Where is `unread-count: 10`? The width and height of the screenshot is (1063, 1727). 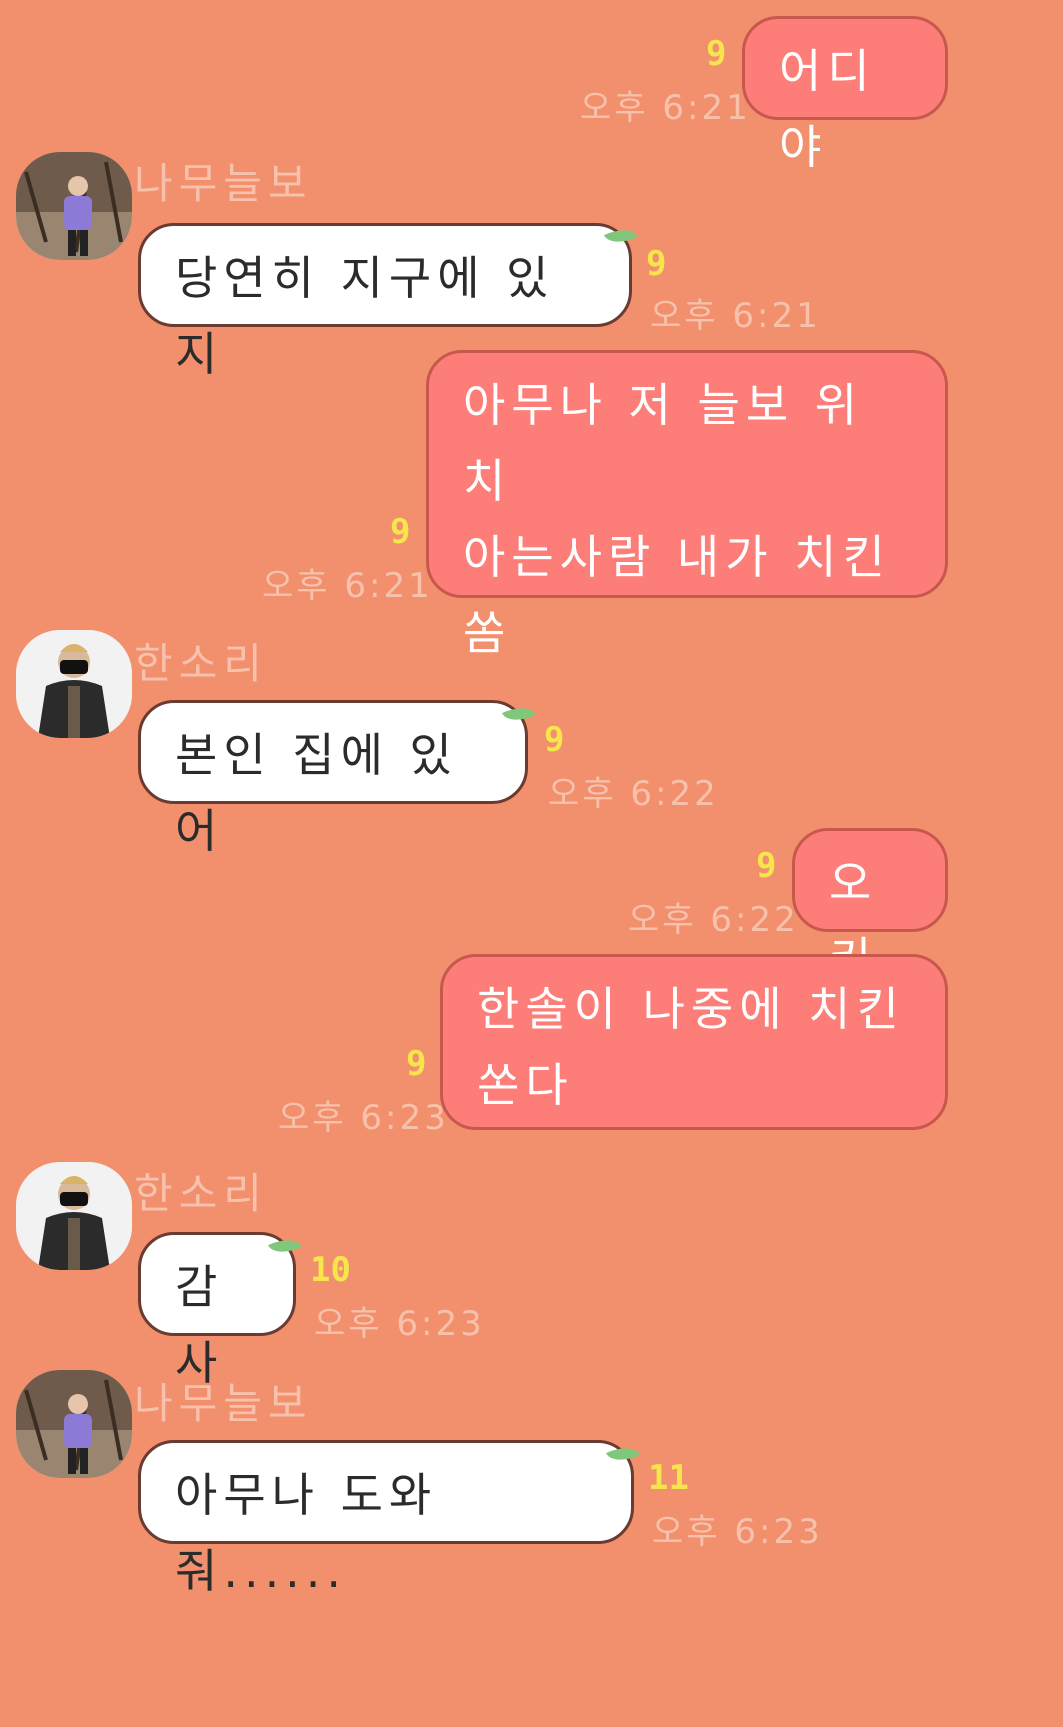
unread-count: 10 is located at coordinates (330, 1270).